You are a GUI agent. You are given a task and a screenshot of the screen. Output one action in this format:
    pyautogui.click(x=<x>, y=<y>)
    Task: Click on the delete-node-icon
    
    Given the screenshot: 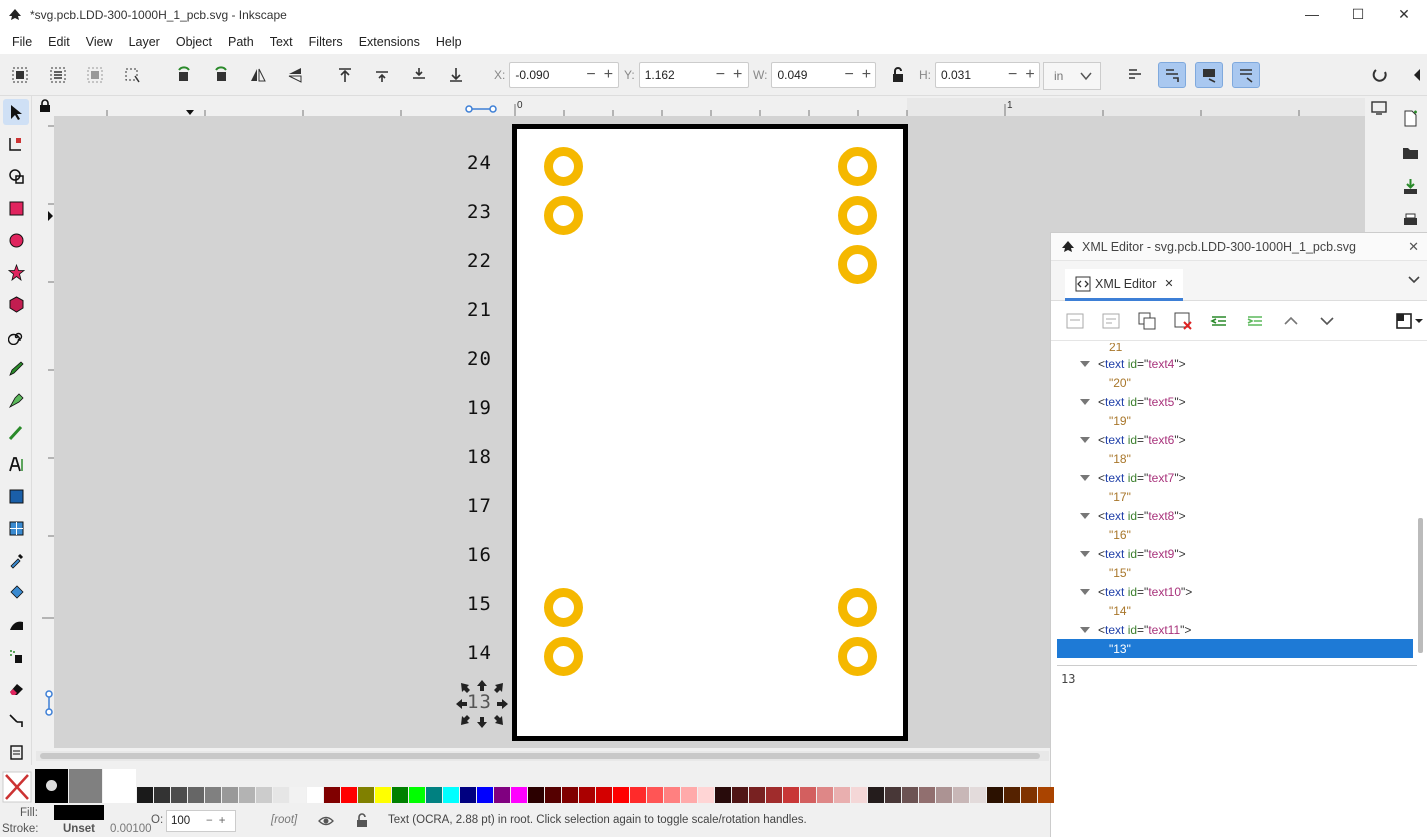 What is the action you would take?
    pyautogui.click(x=1183, y=321)
    